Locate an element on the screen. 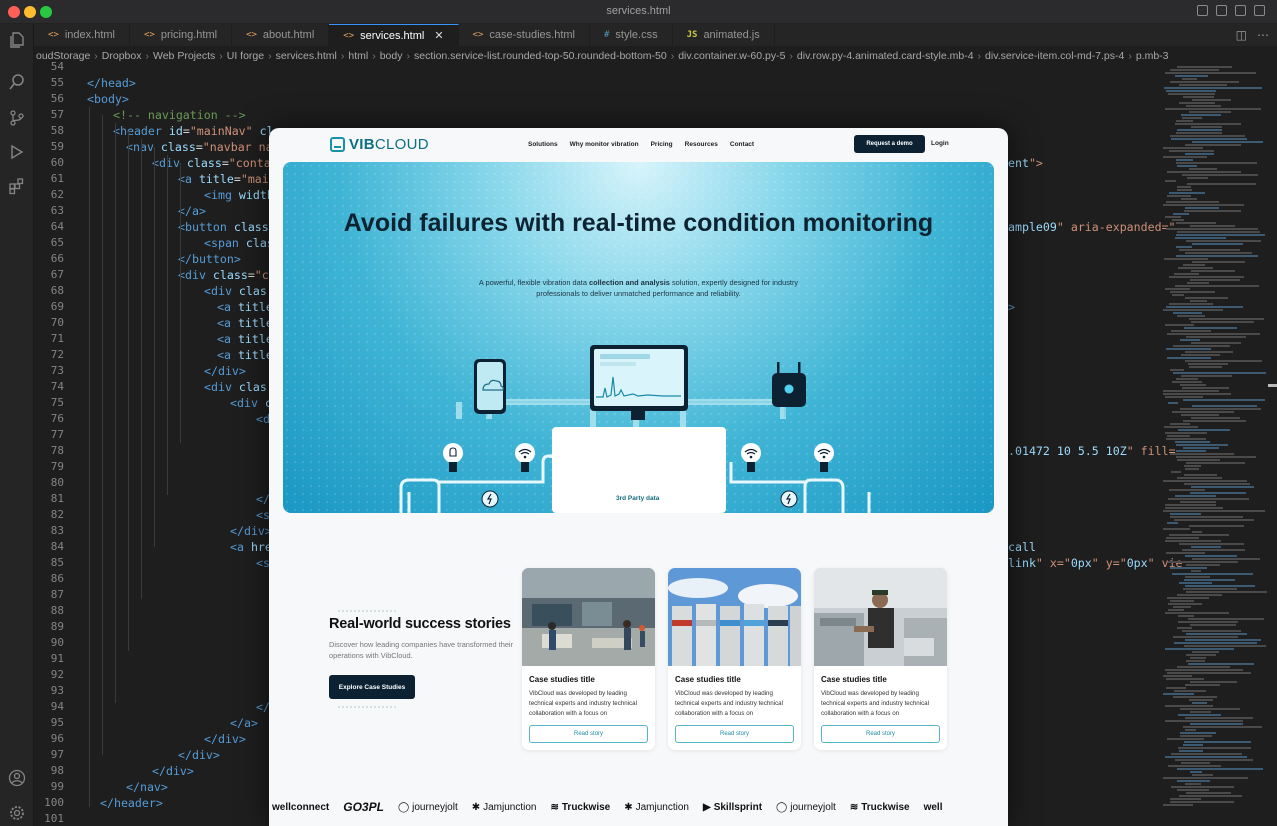 The image size is (1277, 826). search-icon is located at coordinates (17, 82).